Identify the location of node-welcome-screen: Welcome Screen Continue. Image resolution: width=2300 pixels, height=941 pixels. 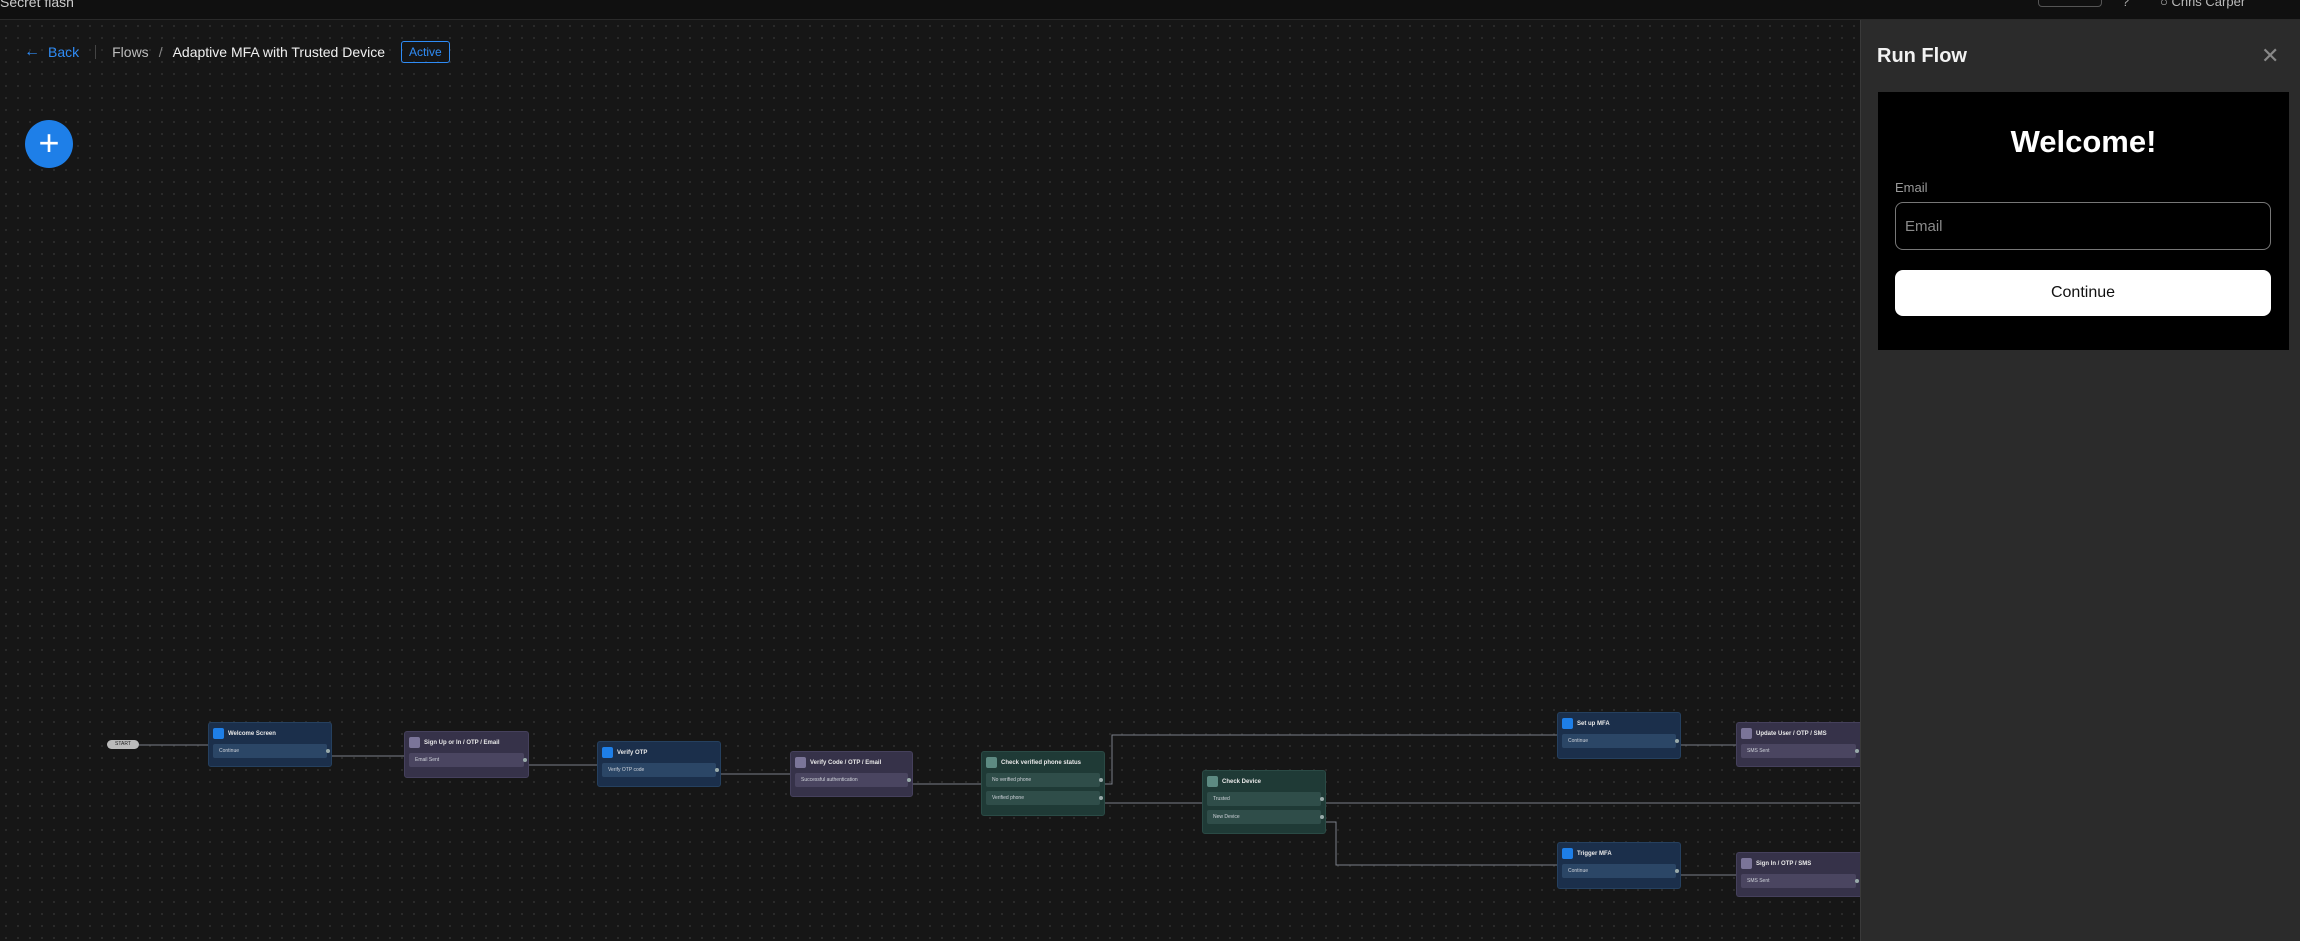
(270, 744).